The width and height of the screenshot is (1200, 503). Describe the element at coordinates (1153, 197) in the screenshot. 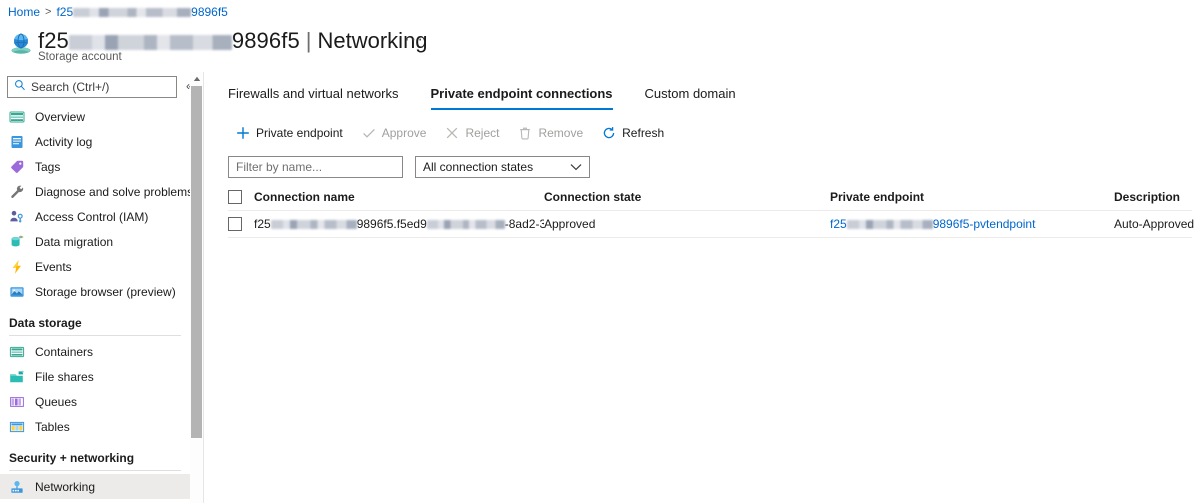

I see `column-header-description: Description` at that location.